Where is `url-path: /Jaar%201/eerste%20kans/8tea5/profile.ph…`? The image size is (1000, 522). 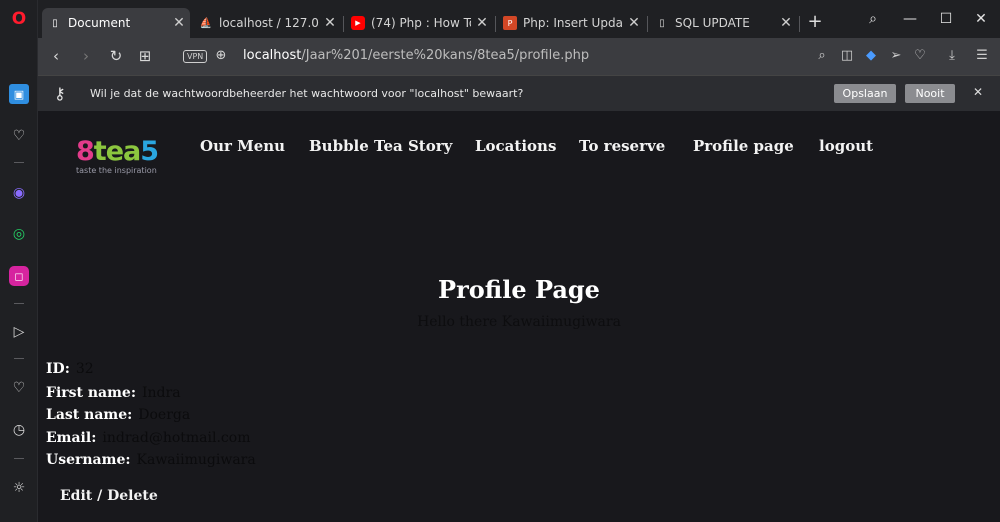
url-path: /Jaar%201/eerste%20kans/8tea5/profile.ph… is located at coordinates (445, 55).